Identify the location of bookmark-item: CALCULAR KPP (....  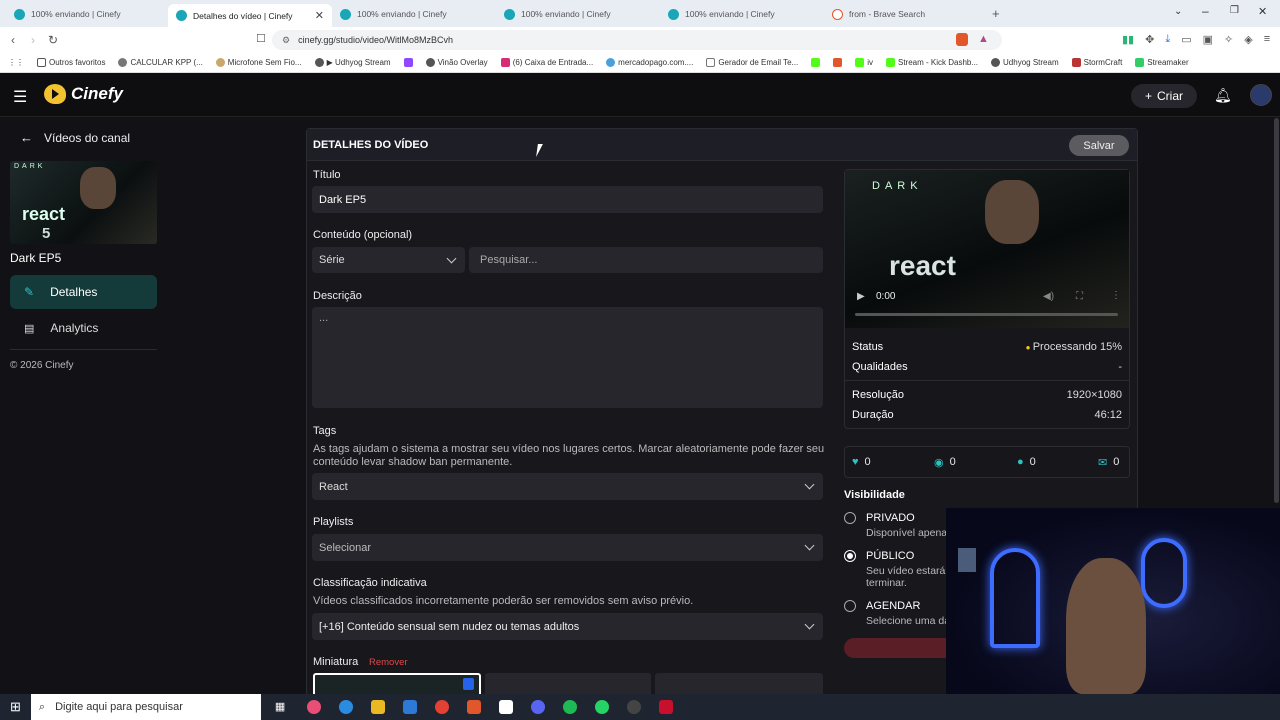
(160, 62).